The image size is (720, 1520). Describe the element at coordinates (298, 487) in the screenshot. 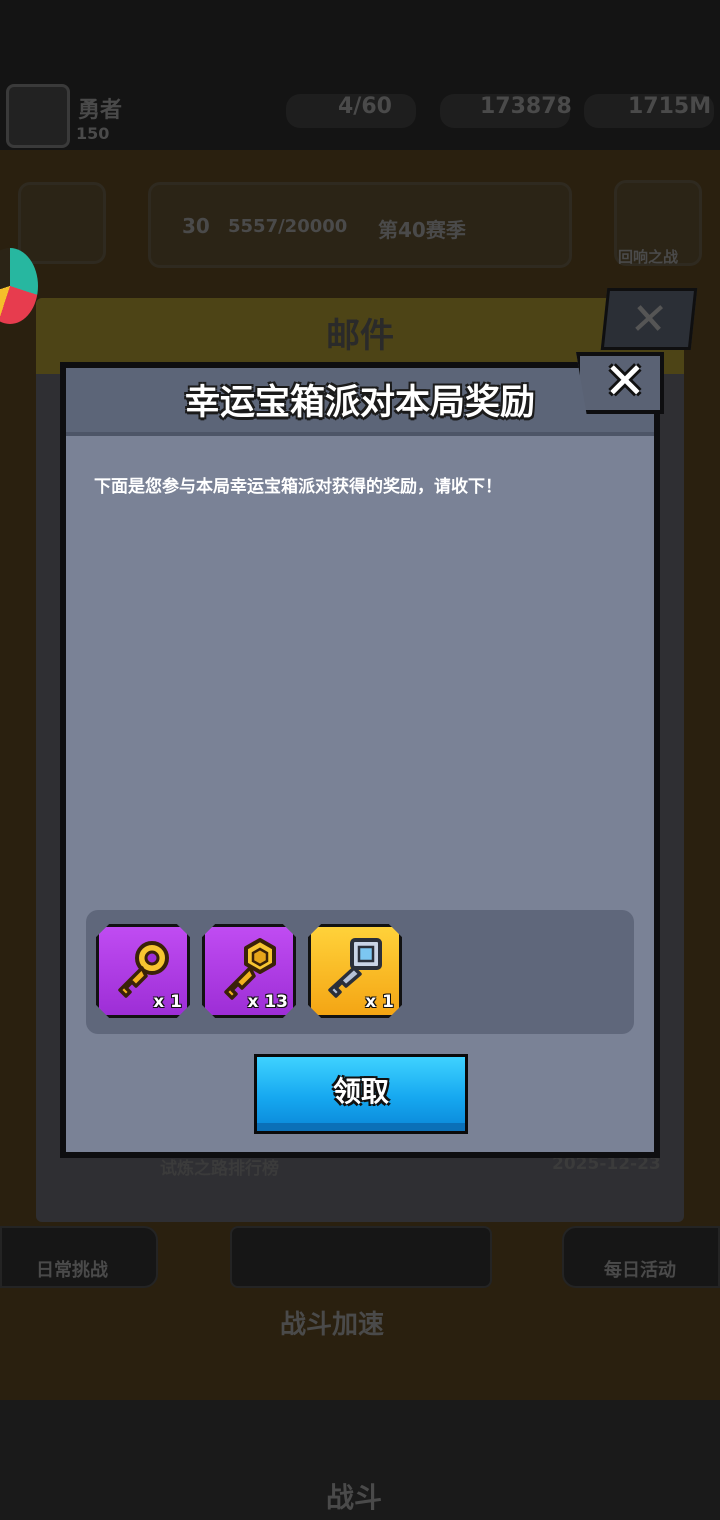

I see `dialog-message: 下面是您参与本局幸运宝箱派对获得的奖励，请收下！` at that location.